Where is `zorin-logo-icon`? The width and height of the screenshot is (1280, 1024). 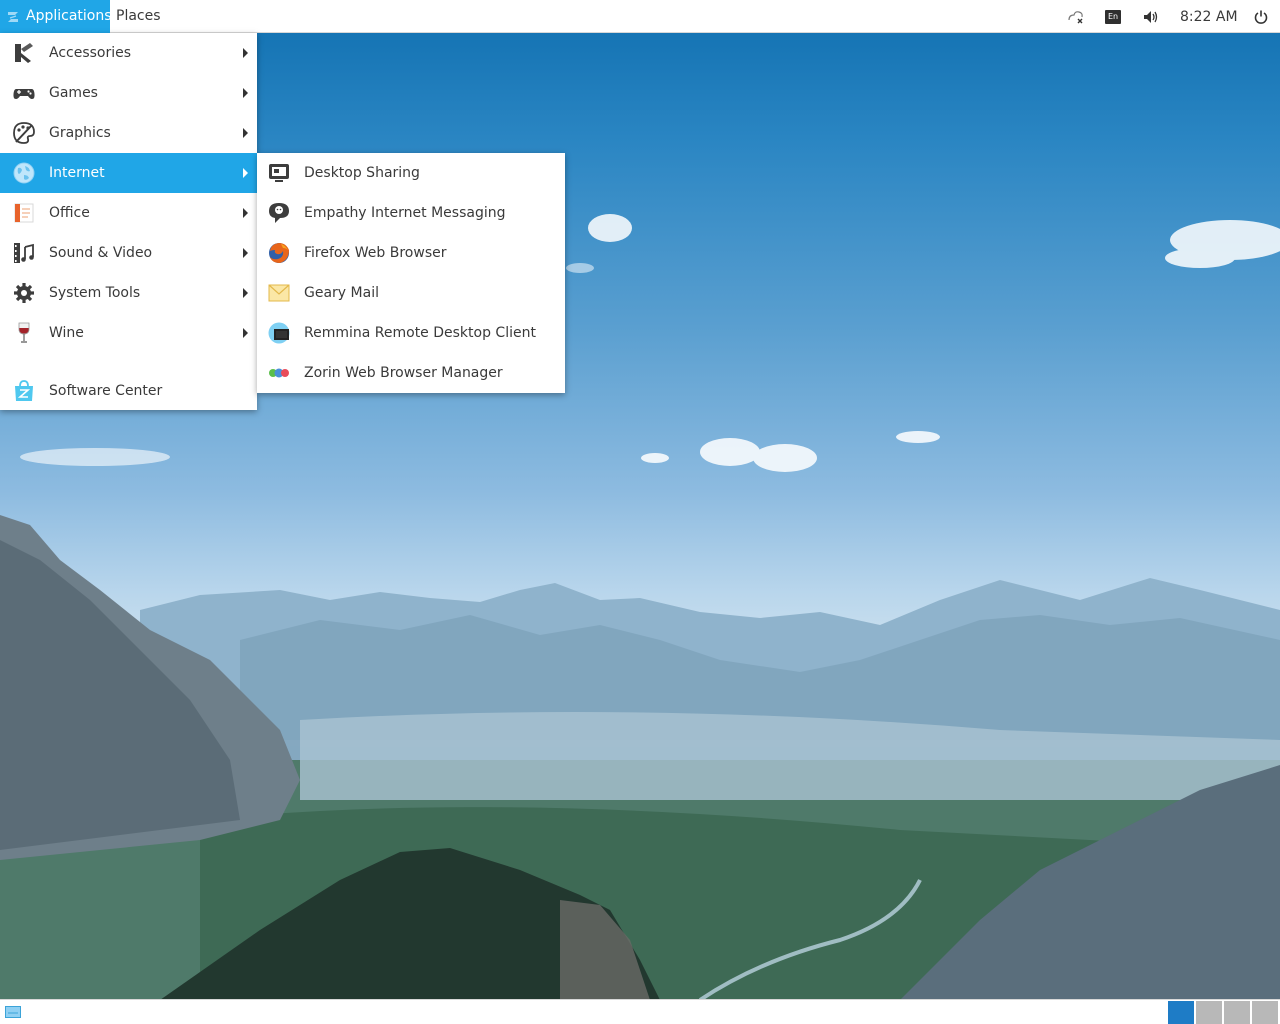 zorin-logo-icon is located at coordinates (13, 17).